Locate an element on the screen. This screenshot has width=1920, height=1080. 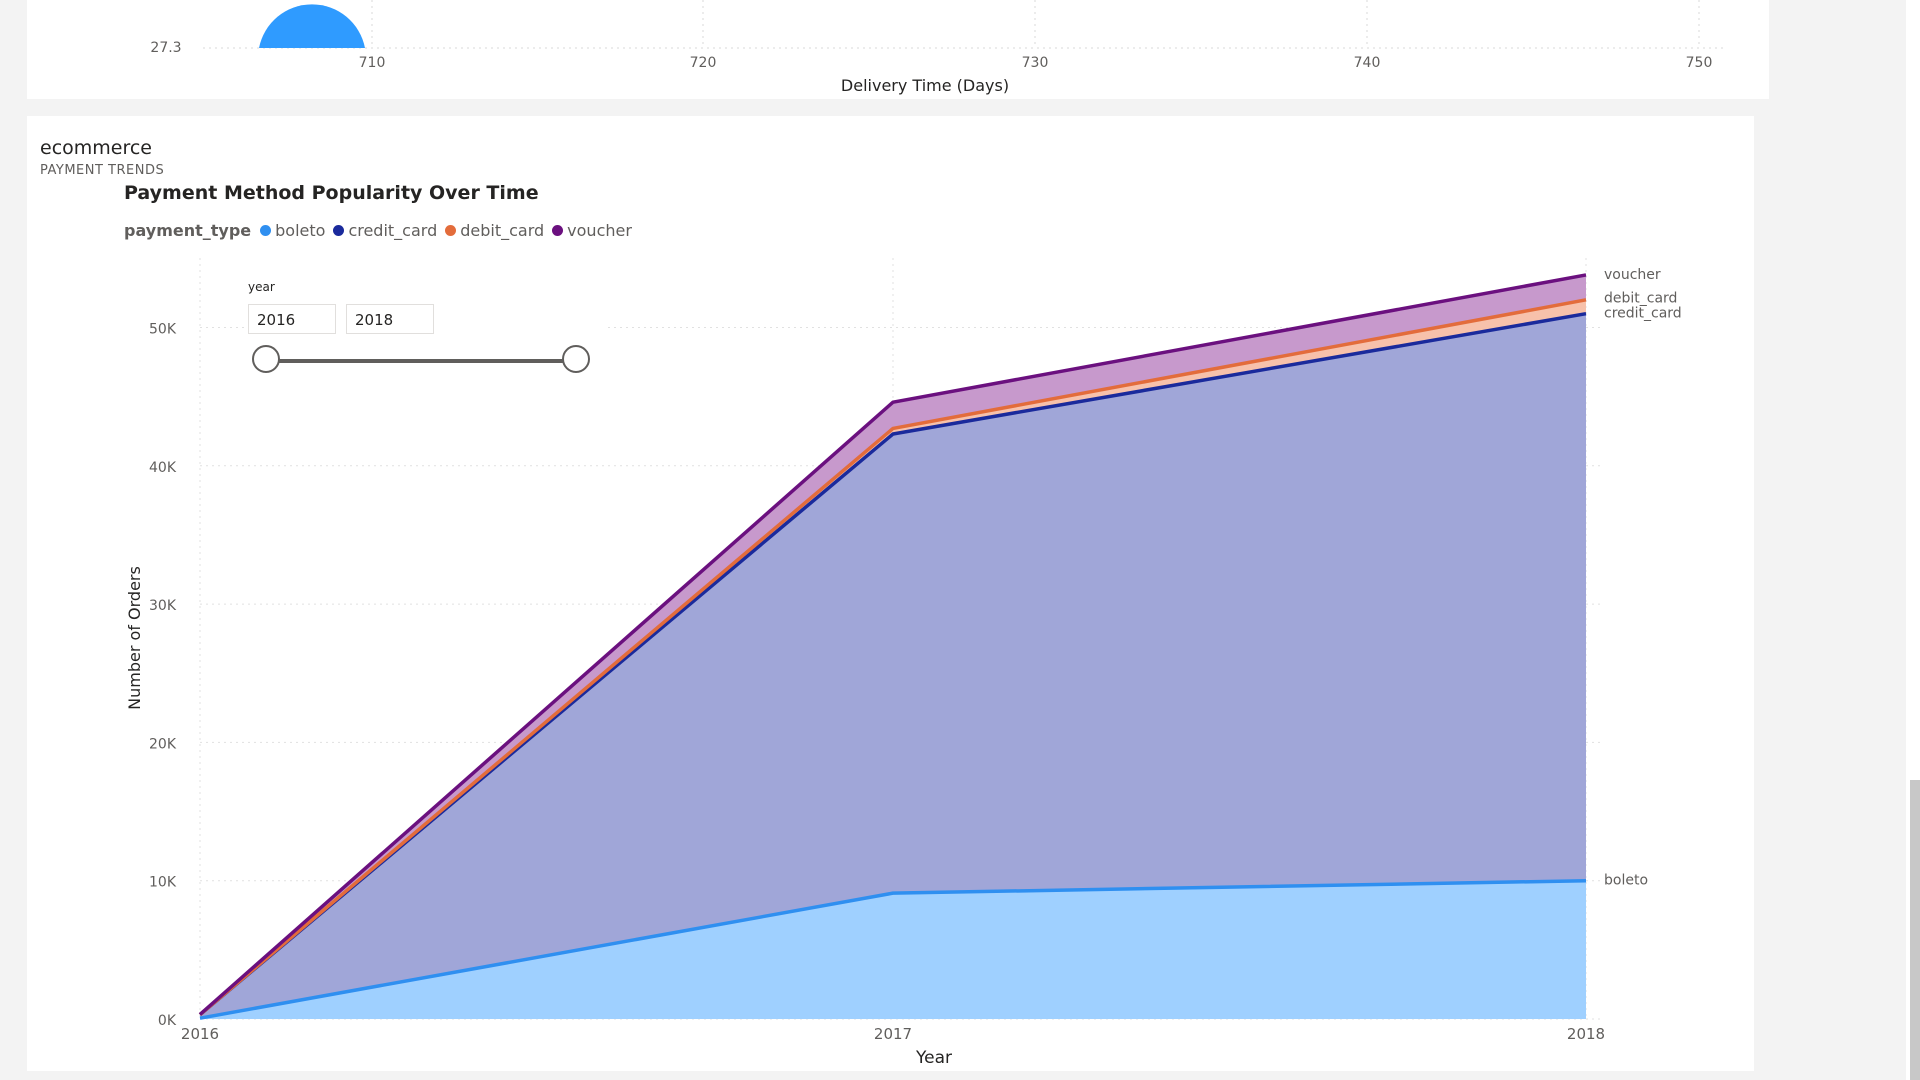
end-label-credit-card: credit_card is located at coordinates (1643, 314).